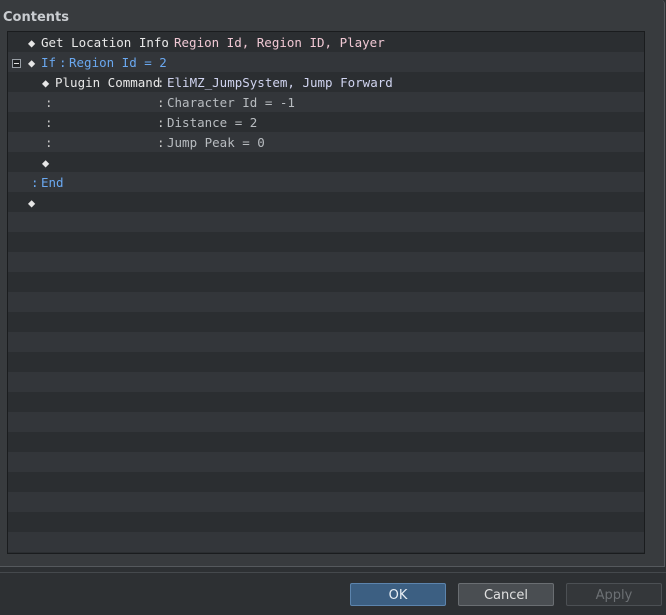  I want to click on command-name: Plugin Command, so click(108, 82).